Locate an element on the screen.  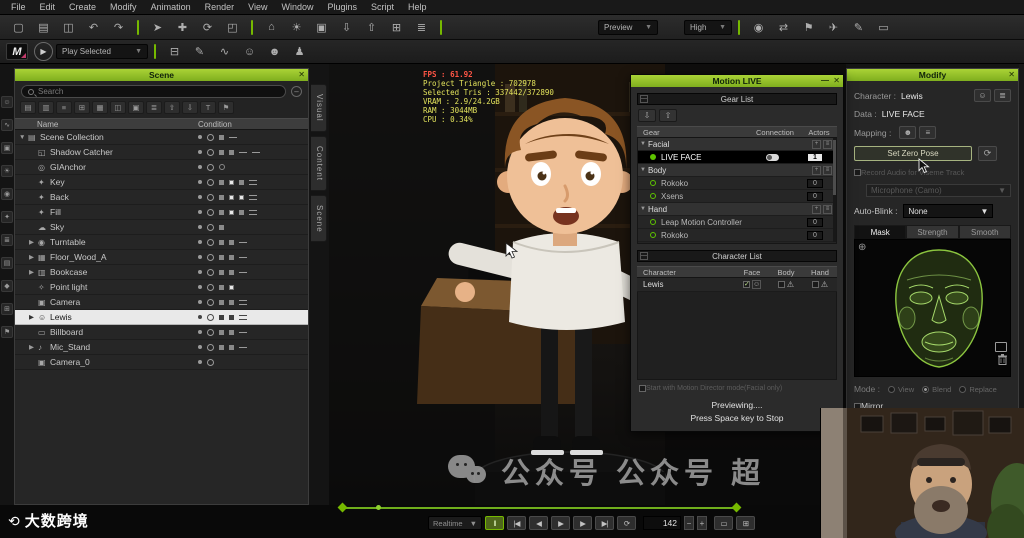
flag-filter-icon: ⚑ is located at coordinates (226, 107).